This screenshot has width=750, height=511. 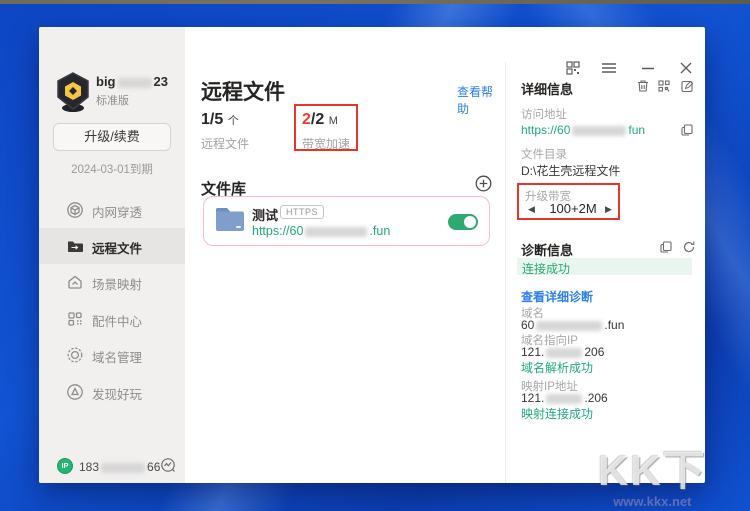 What do you see at coordinates (89, 467) in the screenshot?
I see `ip-prefix: 183` at bounding box center [89, 467].